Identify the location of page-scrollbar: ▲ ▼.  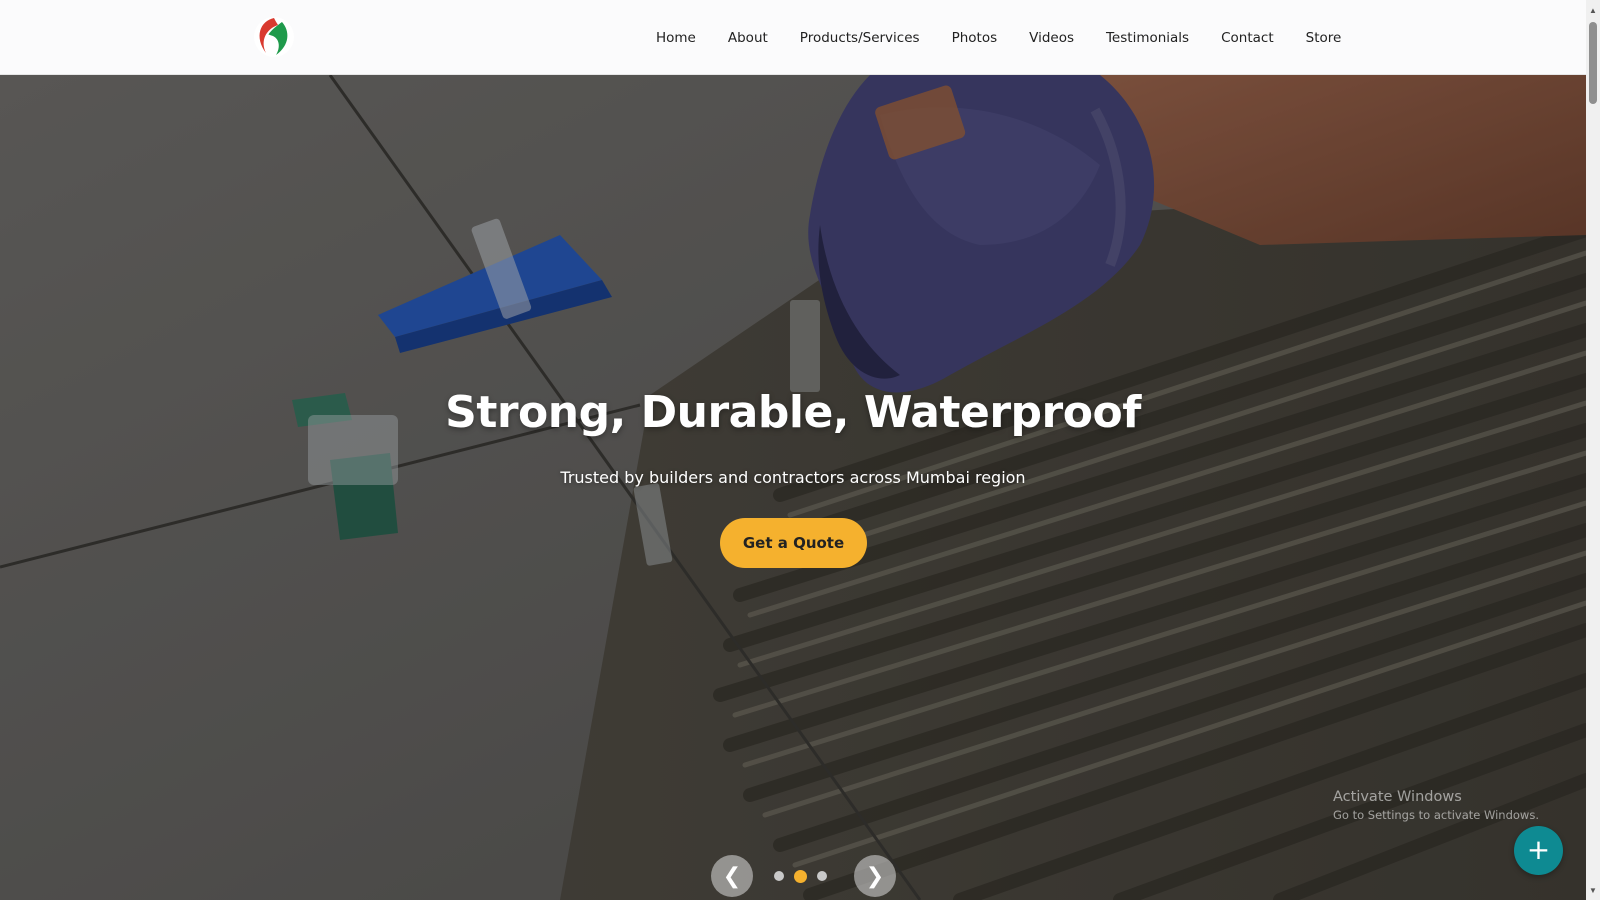
(1593, 450).